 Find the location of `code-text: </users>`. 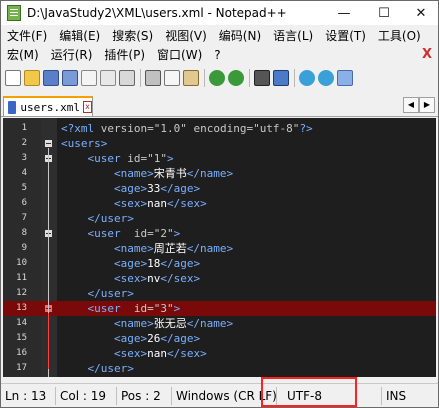

code-text: </users> is located at coordinates (87, 376).